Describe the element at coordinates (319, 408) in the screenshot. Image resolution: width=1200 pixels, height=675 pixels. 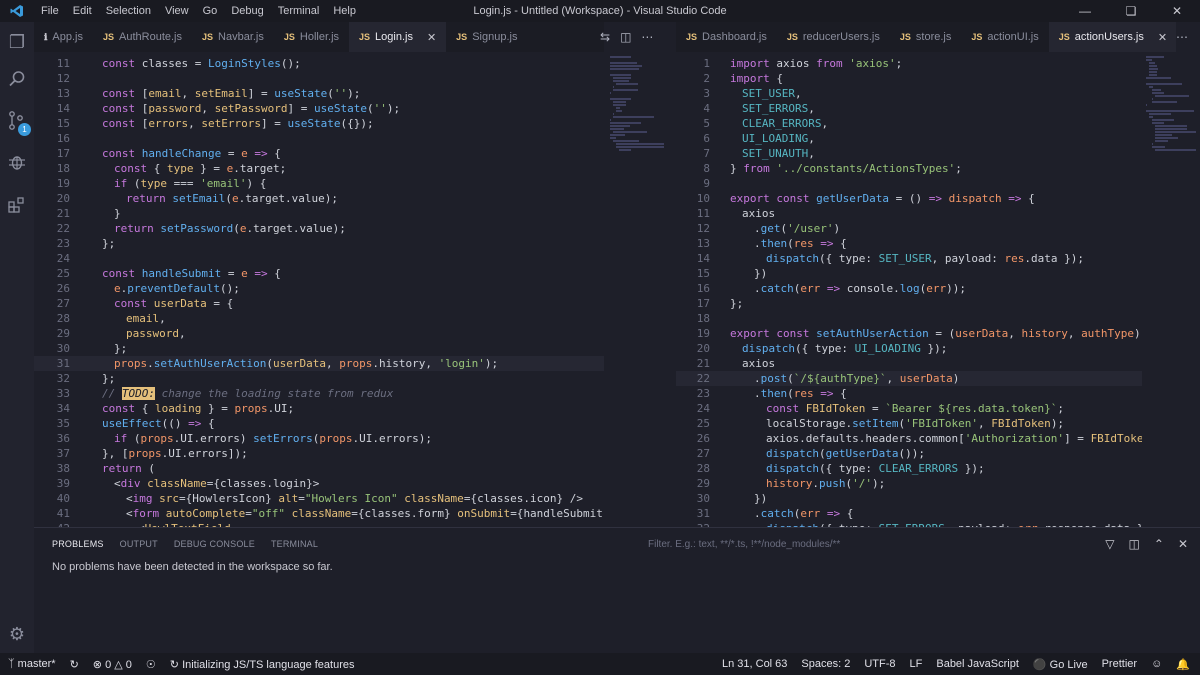
I see `code-line: 34 const { loading } = props.UI;` at that location.